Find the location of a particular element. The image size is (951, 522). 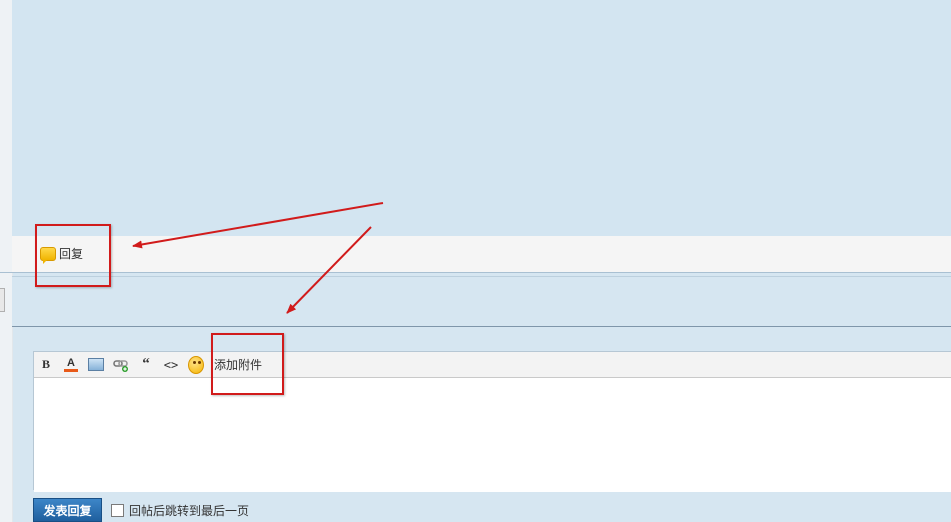

quote-icon: “ is located at coordinates (146, 364).